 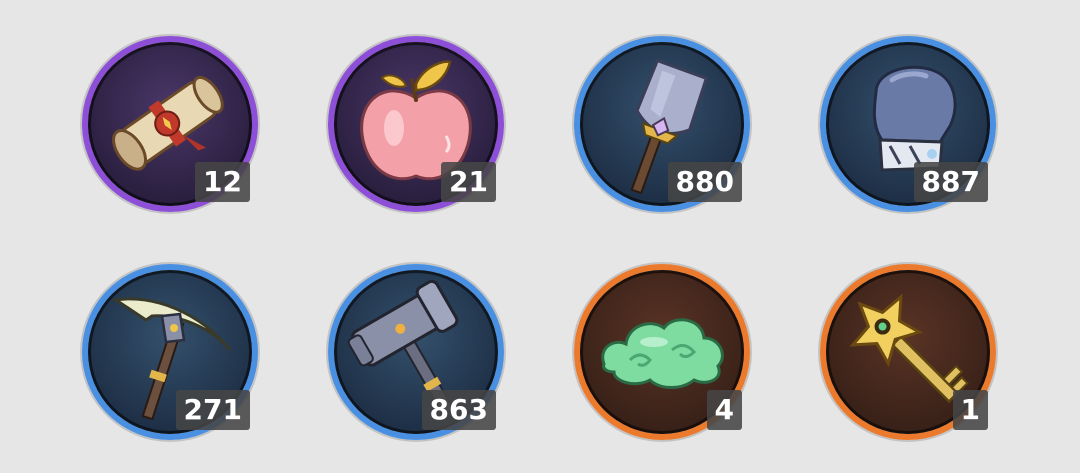 I want to click on item-count: 271, so click(x=212, y=410).